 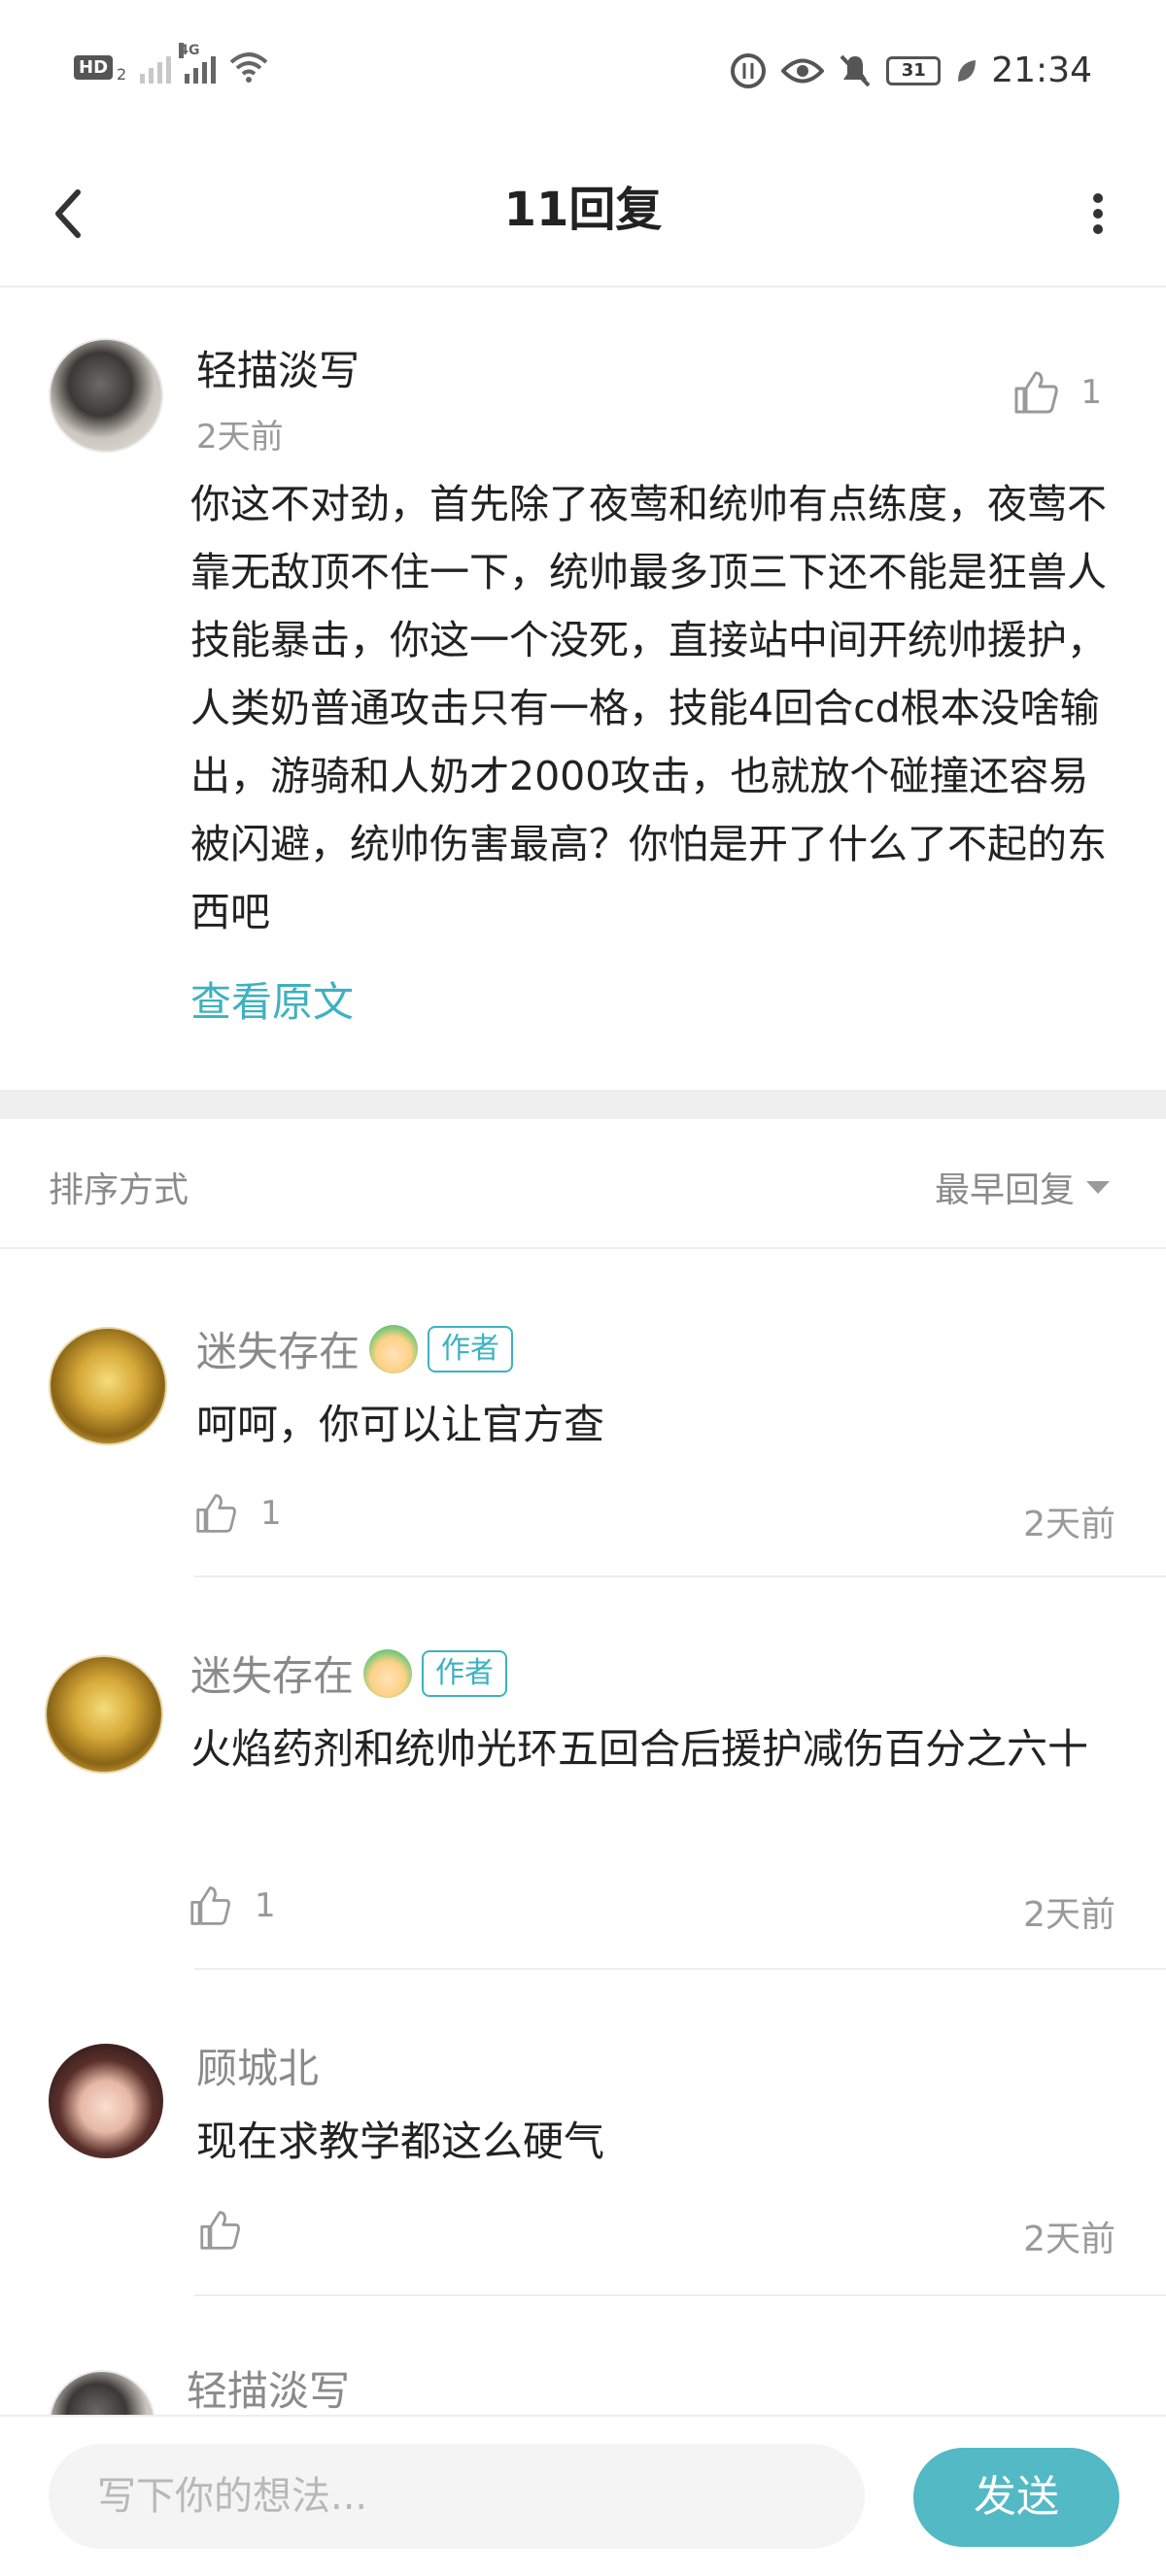 I want to click on comment-time: 2天前, so click(x=240, y=437).